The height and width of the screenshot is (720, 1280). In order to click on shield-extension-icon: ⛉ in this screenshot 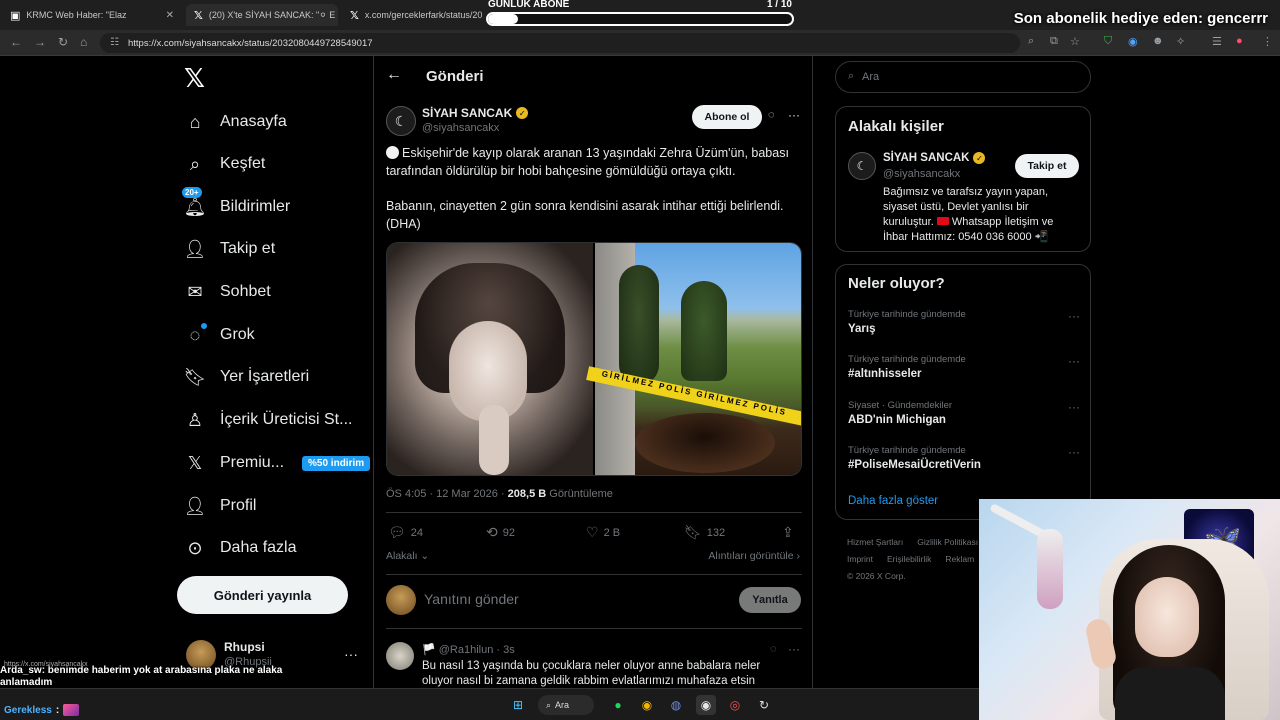, I will do `click(1108, 41)`.